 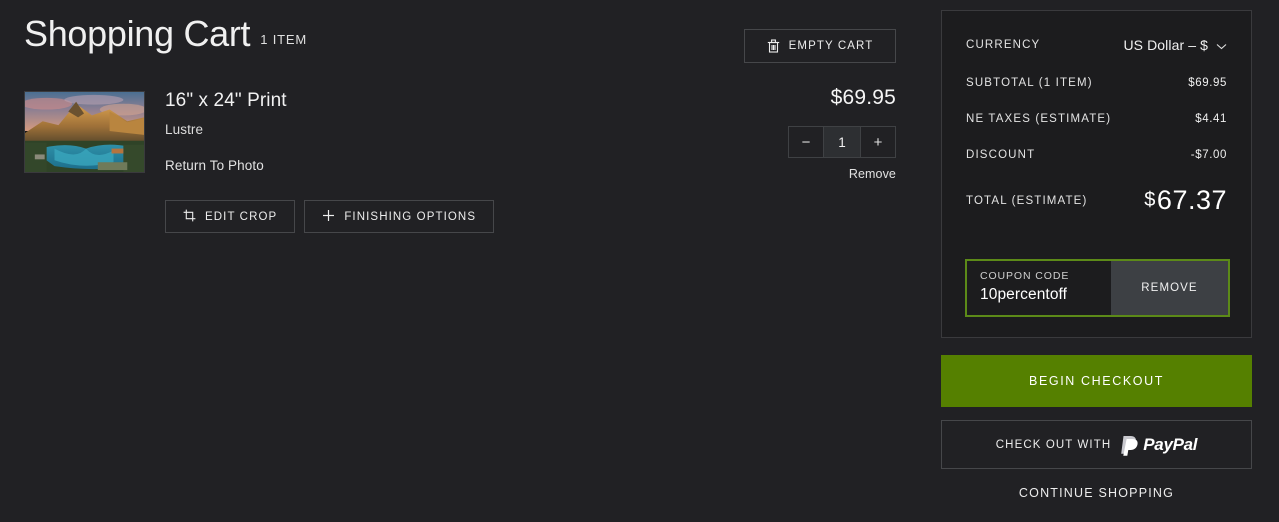 I want to click on paypal-logo: PayPal, so click(x=1159, y=445).